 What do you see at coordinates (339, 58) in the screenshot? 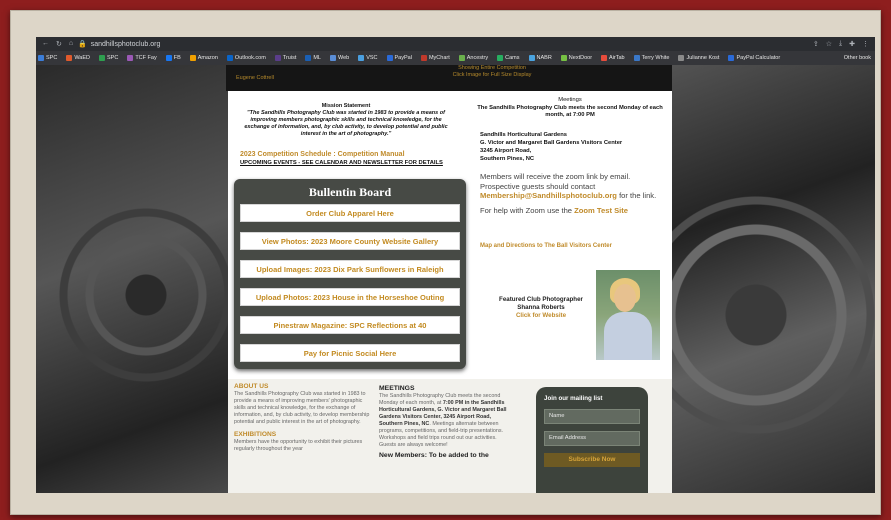
I see `bookmark-item: Web` at bounding box center [339, 58].